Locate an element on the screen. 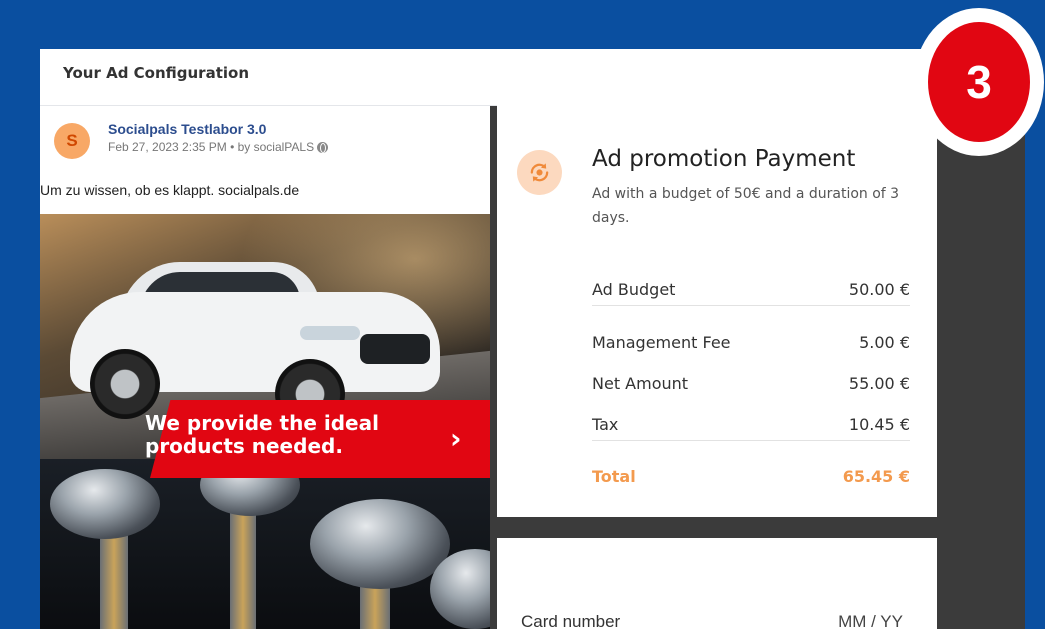  panel-title: Your Ad Configuration is located at coordinates (156, 73).